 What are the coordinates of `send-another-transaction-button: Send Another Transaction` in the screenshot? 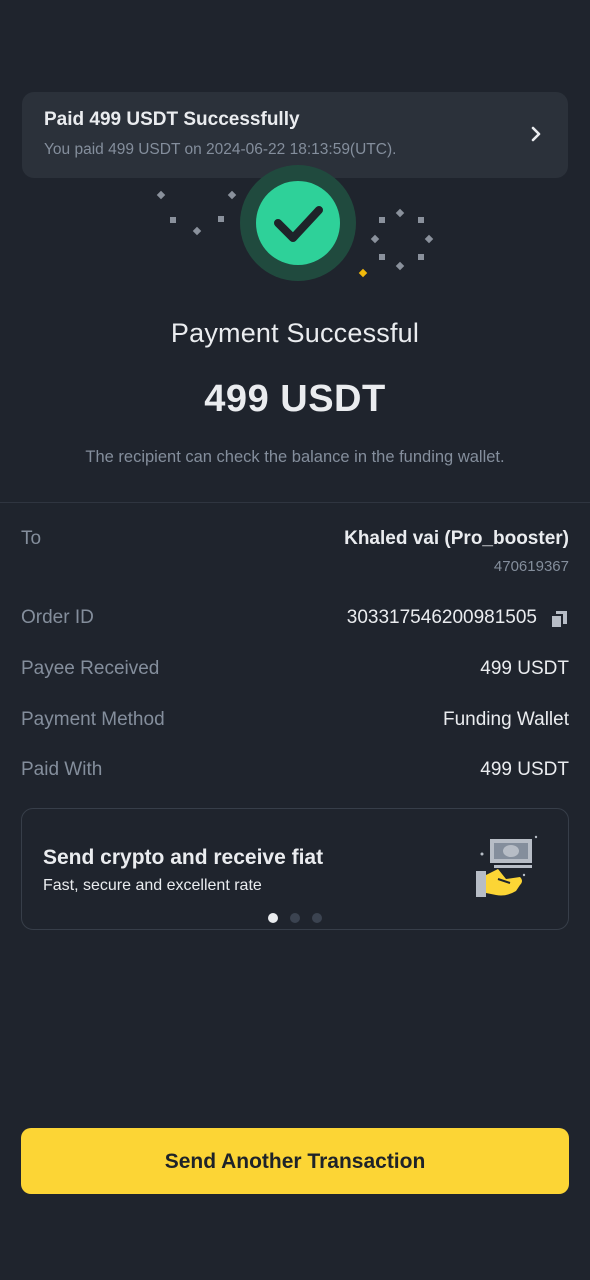 It's located at (295, 1161).